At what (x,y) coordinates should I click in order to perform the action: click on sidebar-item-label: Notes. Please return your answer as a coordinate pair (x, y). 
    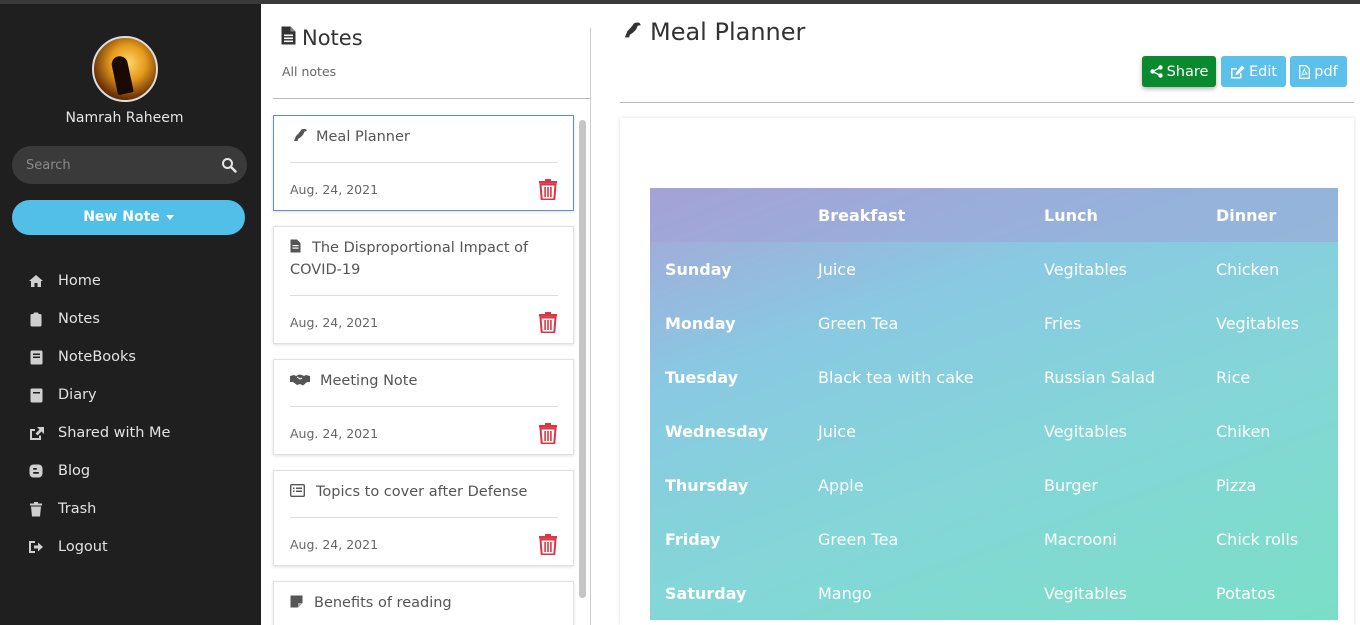
    Looking at the image, I should click on (79, 319).